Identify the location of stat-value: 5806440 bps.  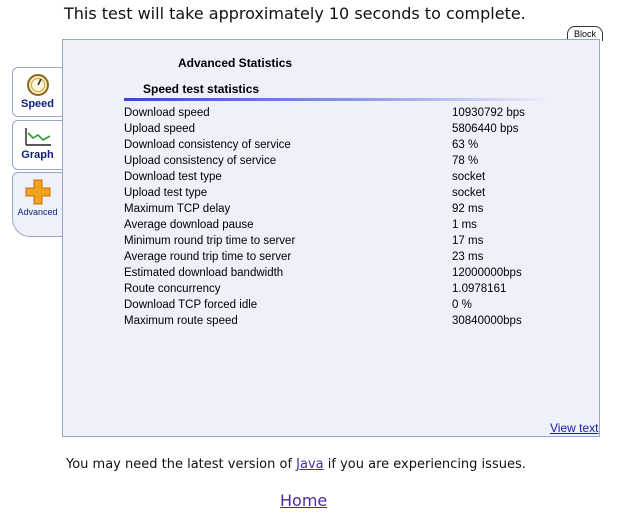
(485, 129).